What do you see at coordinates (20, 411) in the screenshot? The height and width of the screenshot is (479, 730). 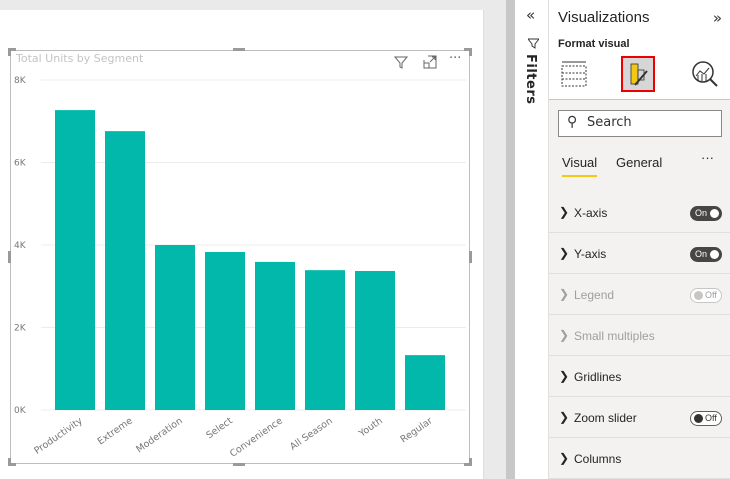 I see `y-tick-label: 0K` at bounding box center [20, 411].